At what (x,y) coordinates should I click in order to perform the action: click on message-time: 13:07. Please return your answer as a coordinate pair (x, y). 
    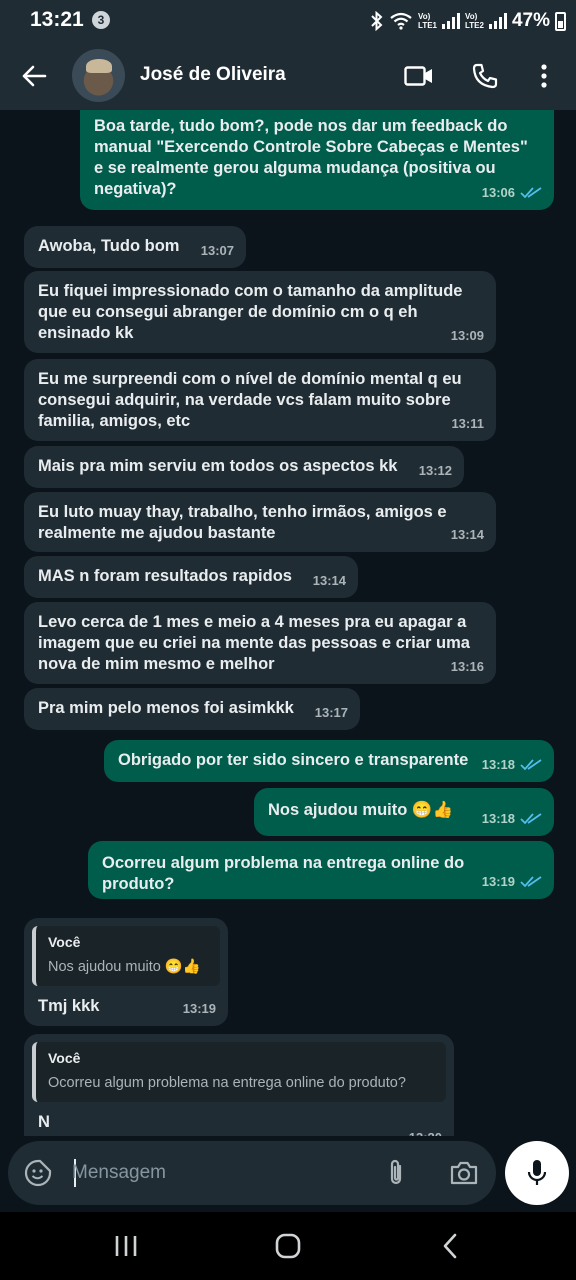
    Looking at the image, I should click on (217, 250).